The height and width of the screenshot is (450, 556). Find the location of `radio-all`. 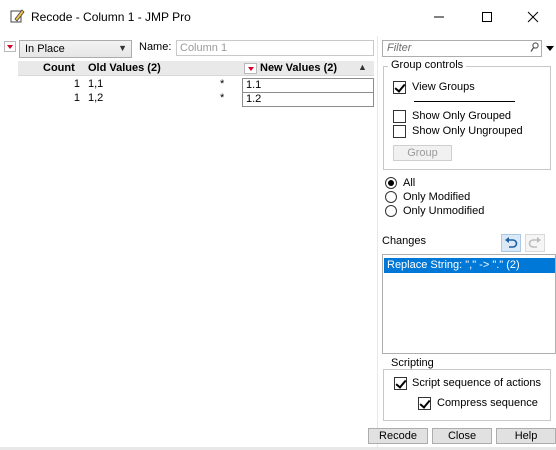

radio-all is located at coordinates (391, 183).